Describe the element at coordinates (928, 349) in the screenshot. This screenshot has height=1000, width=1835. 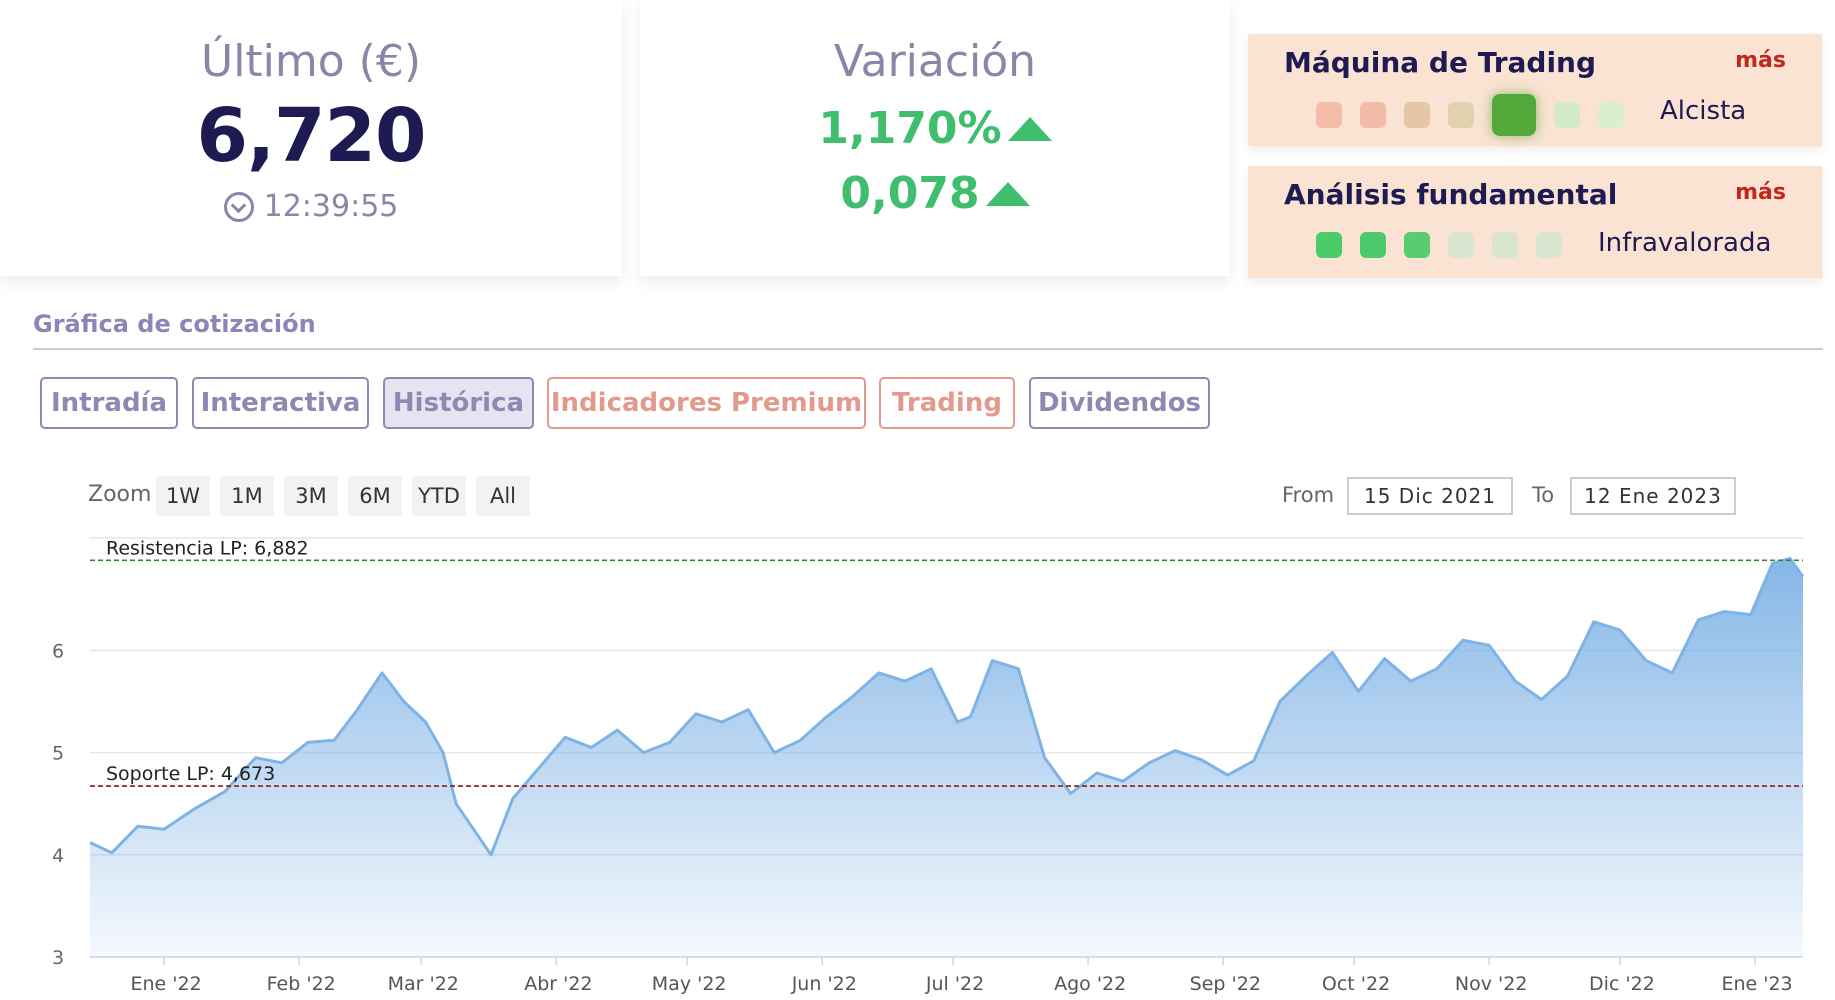
I see `section-divider` at that location.